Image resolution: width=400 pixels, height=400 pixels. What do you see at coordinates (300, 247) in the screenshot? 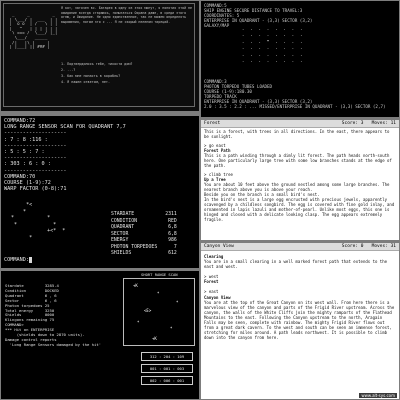
I see `status-bar: Canyon View Score: 0 Moves: 31` at bounding box center [300, 247].